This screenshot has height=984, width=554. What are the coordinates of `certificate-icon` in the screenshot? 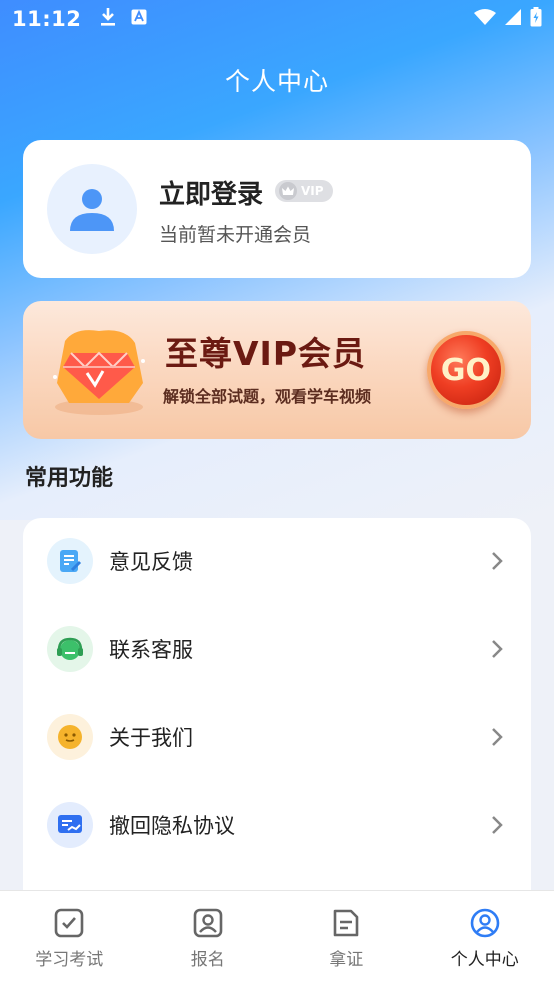 It's located at (346, 923).